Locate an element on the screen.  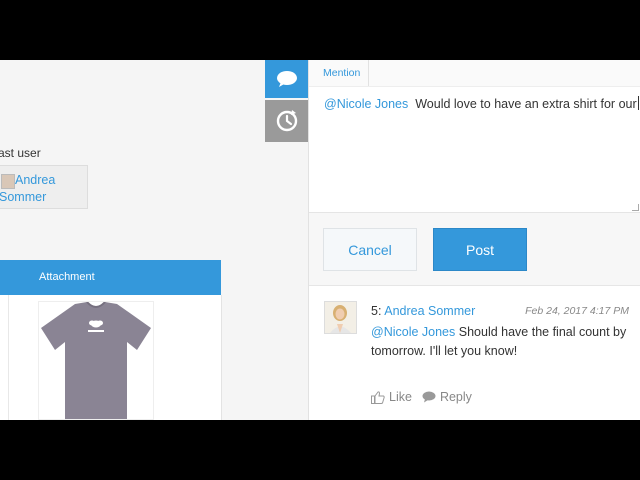
reply-label: Reply is located at coordinates (455, 397).